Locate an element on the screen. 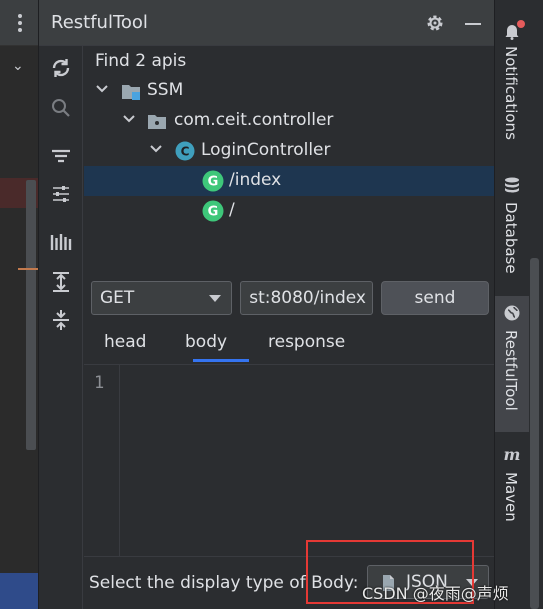  tab-response: response is located at coordinates (306, 342).